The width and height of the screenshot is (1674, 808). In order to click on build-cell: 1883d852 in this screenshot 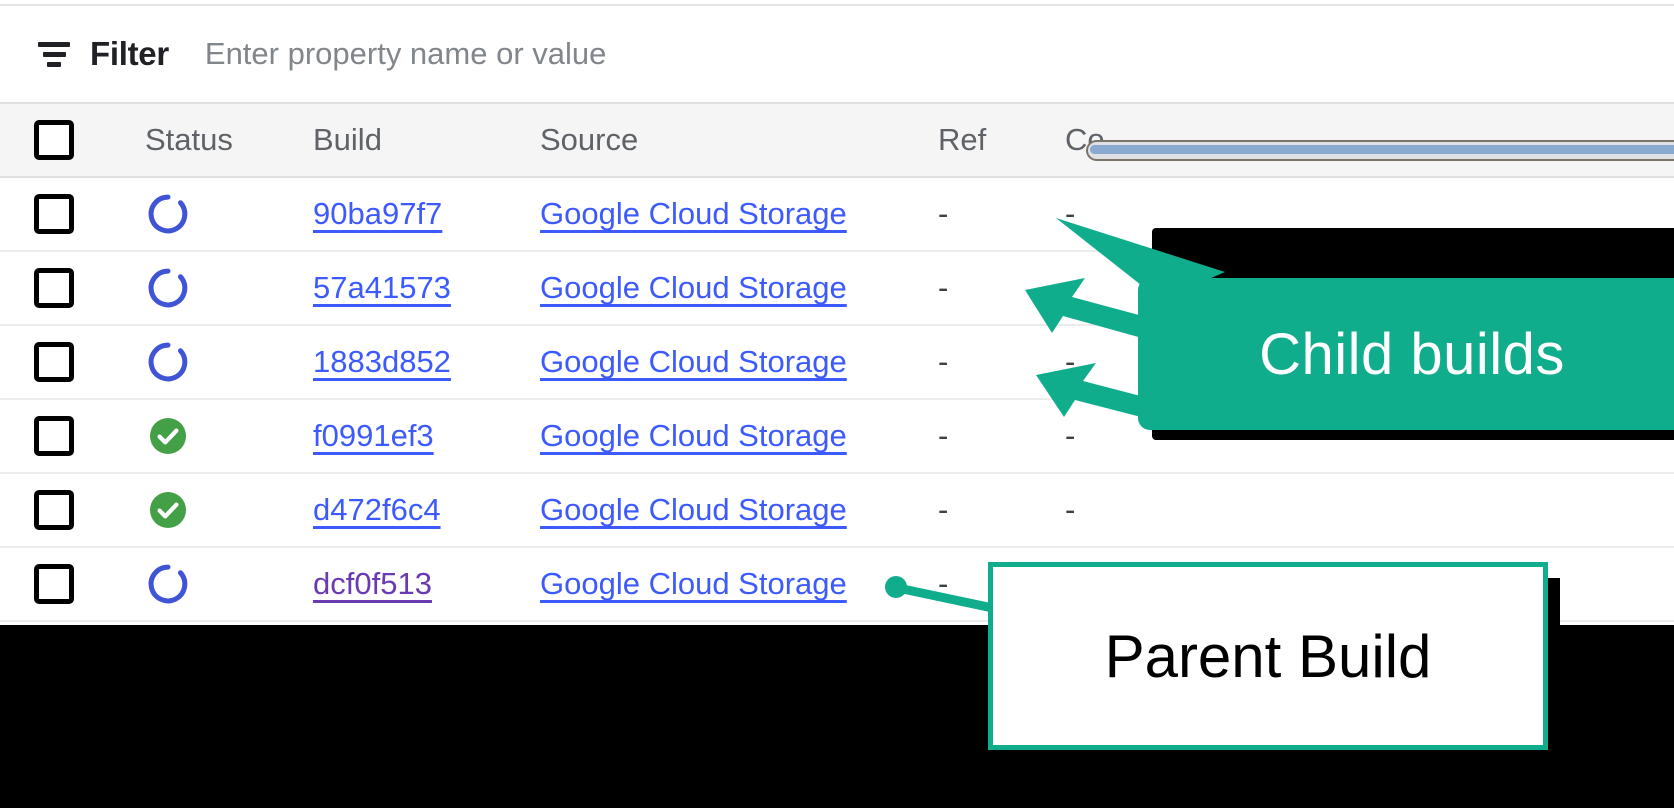, I will do `click(382, 362)`.